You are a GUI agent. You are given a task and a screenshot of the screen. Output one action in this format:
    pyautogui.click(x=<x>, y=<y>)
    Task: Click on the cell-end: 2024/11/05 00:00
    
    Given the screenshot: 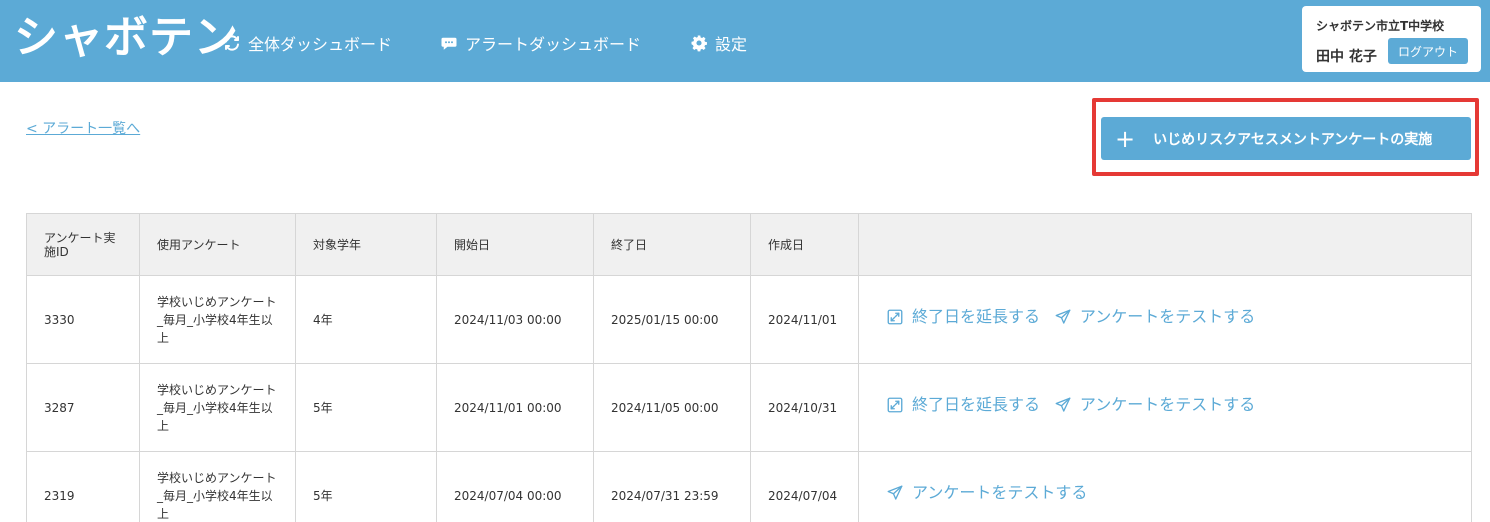 What is the action you would take?
    pyautogui.click(x=672, y=407)
    